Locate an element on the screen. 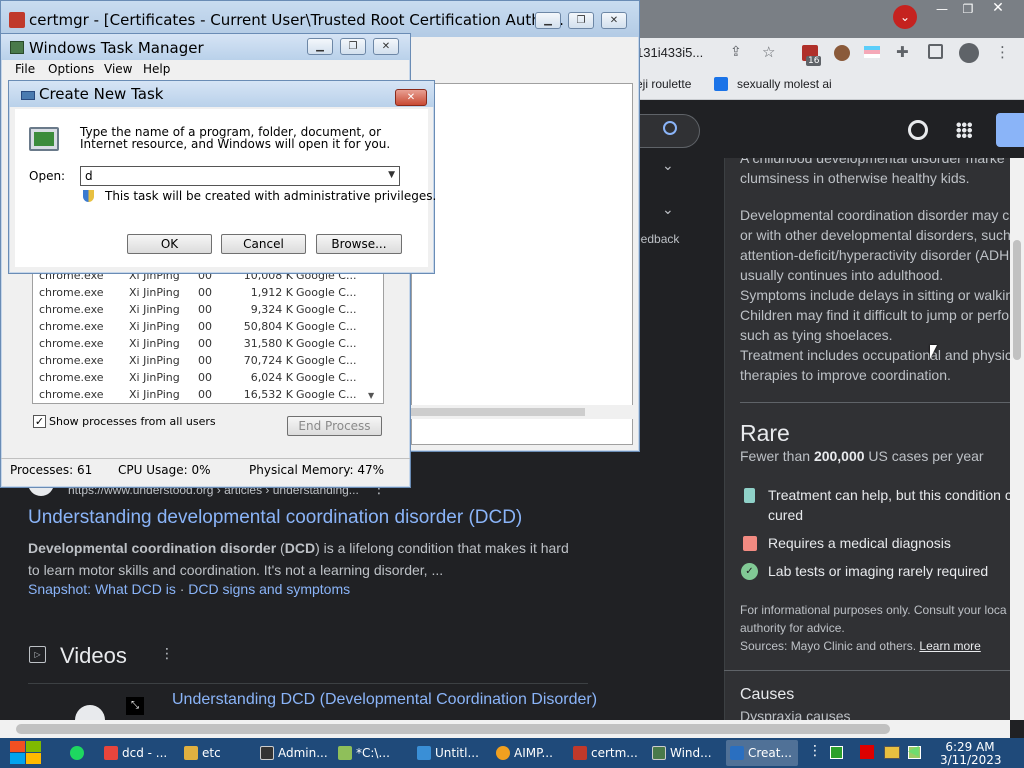  taskmgr-icon is located at coordinates (17, 47).